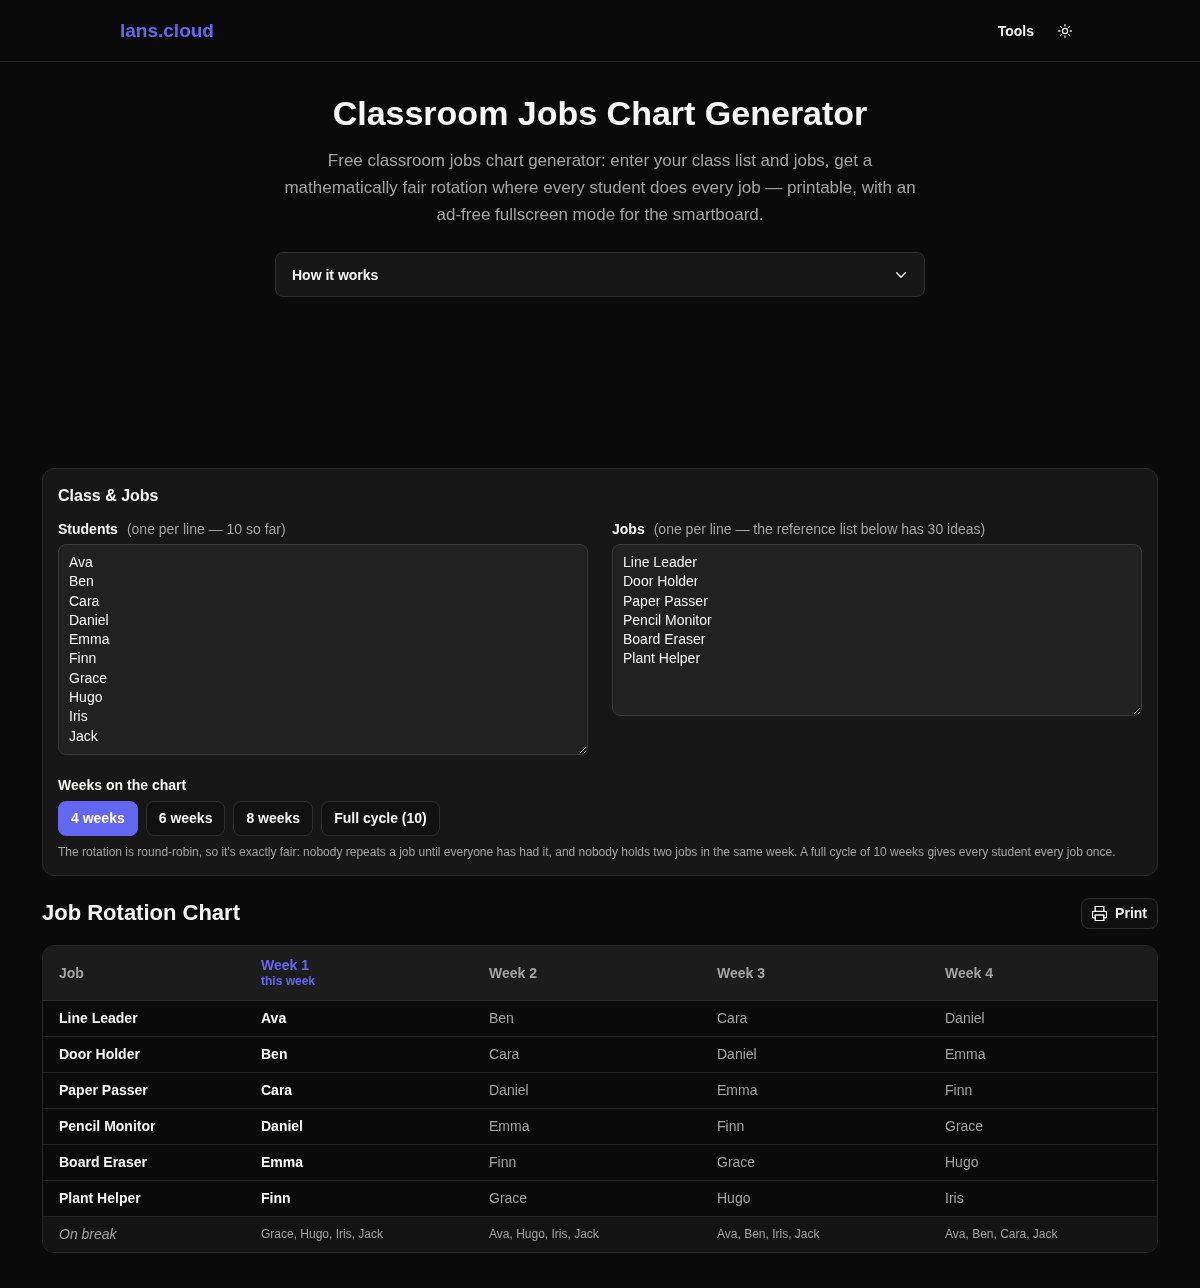  What do you see at coordinates (144, 1162) in the screenshot?
I see `table-cell: Board Eraser` at bounding box center [144, 1162].